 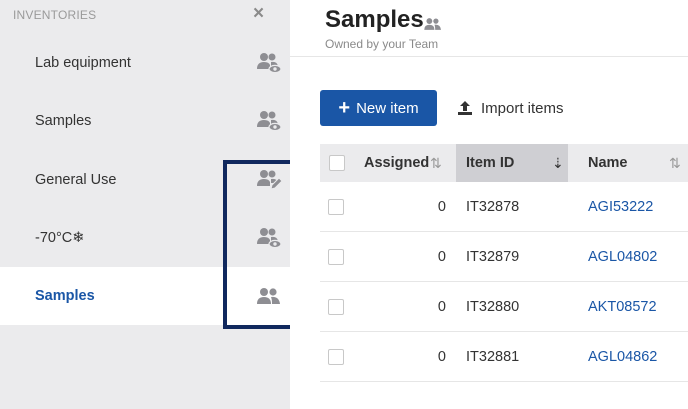 What do you see at coordinates (397, 163) in the screenshot?
I see `column-label: Assigned` at bounding box center [397, 163].